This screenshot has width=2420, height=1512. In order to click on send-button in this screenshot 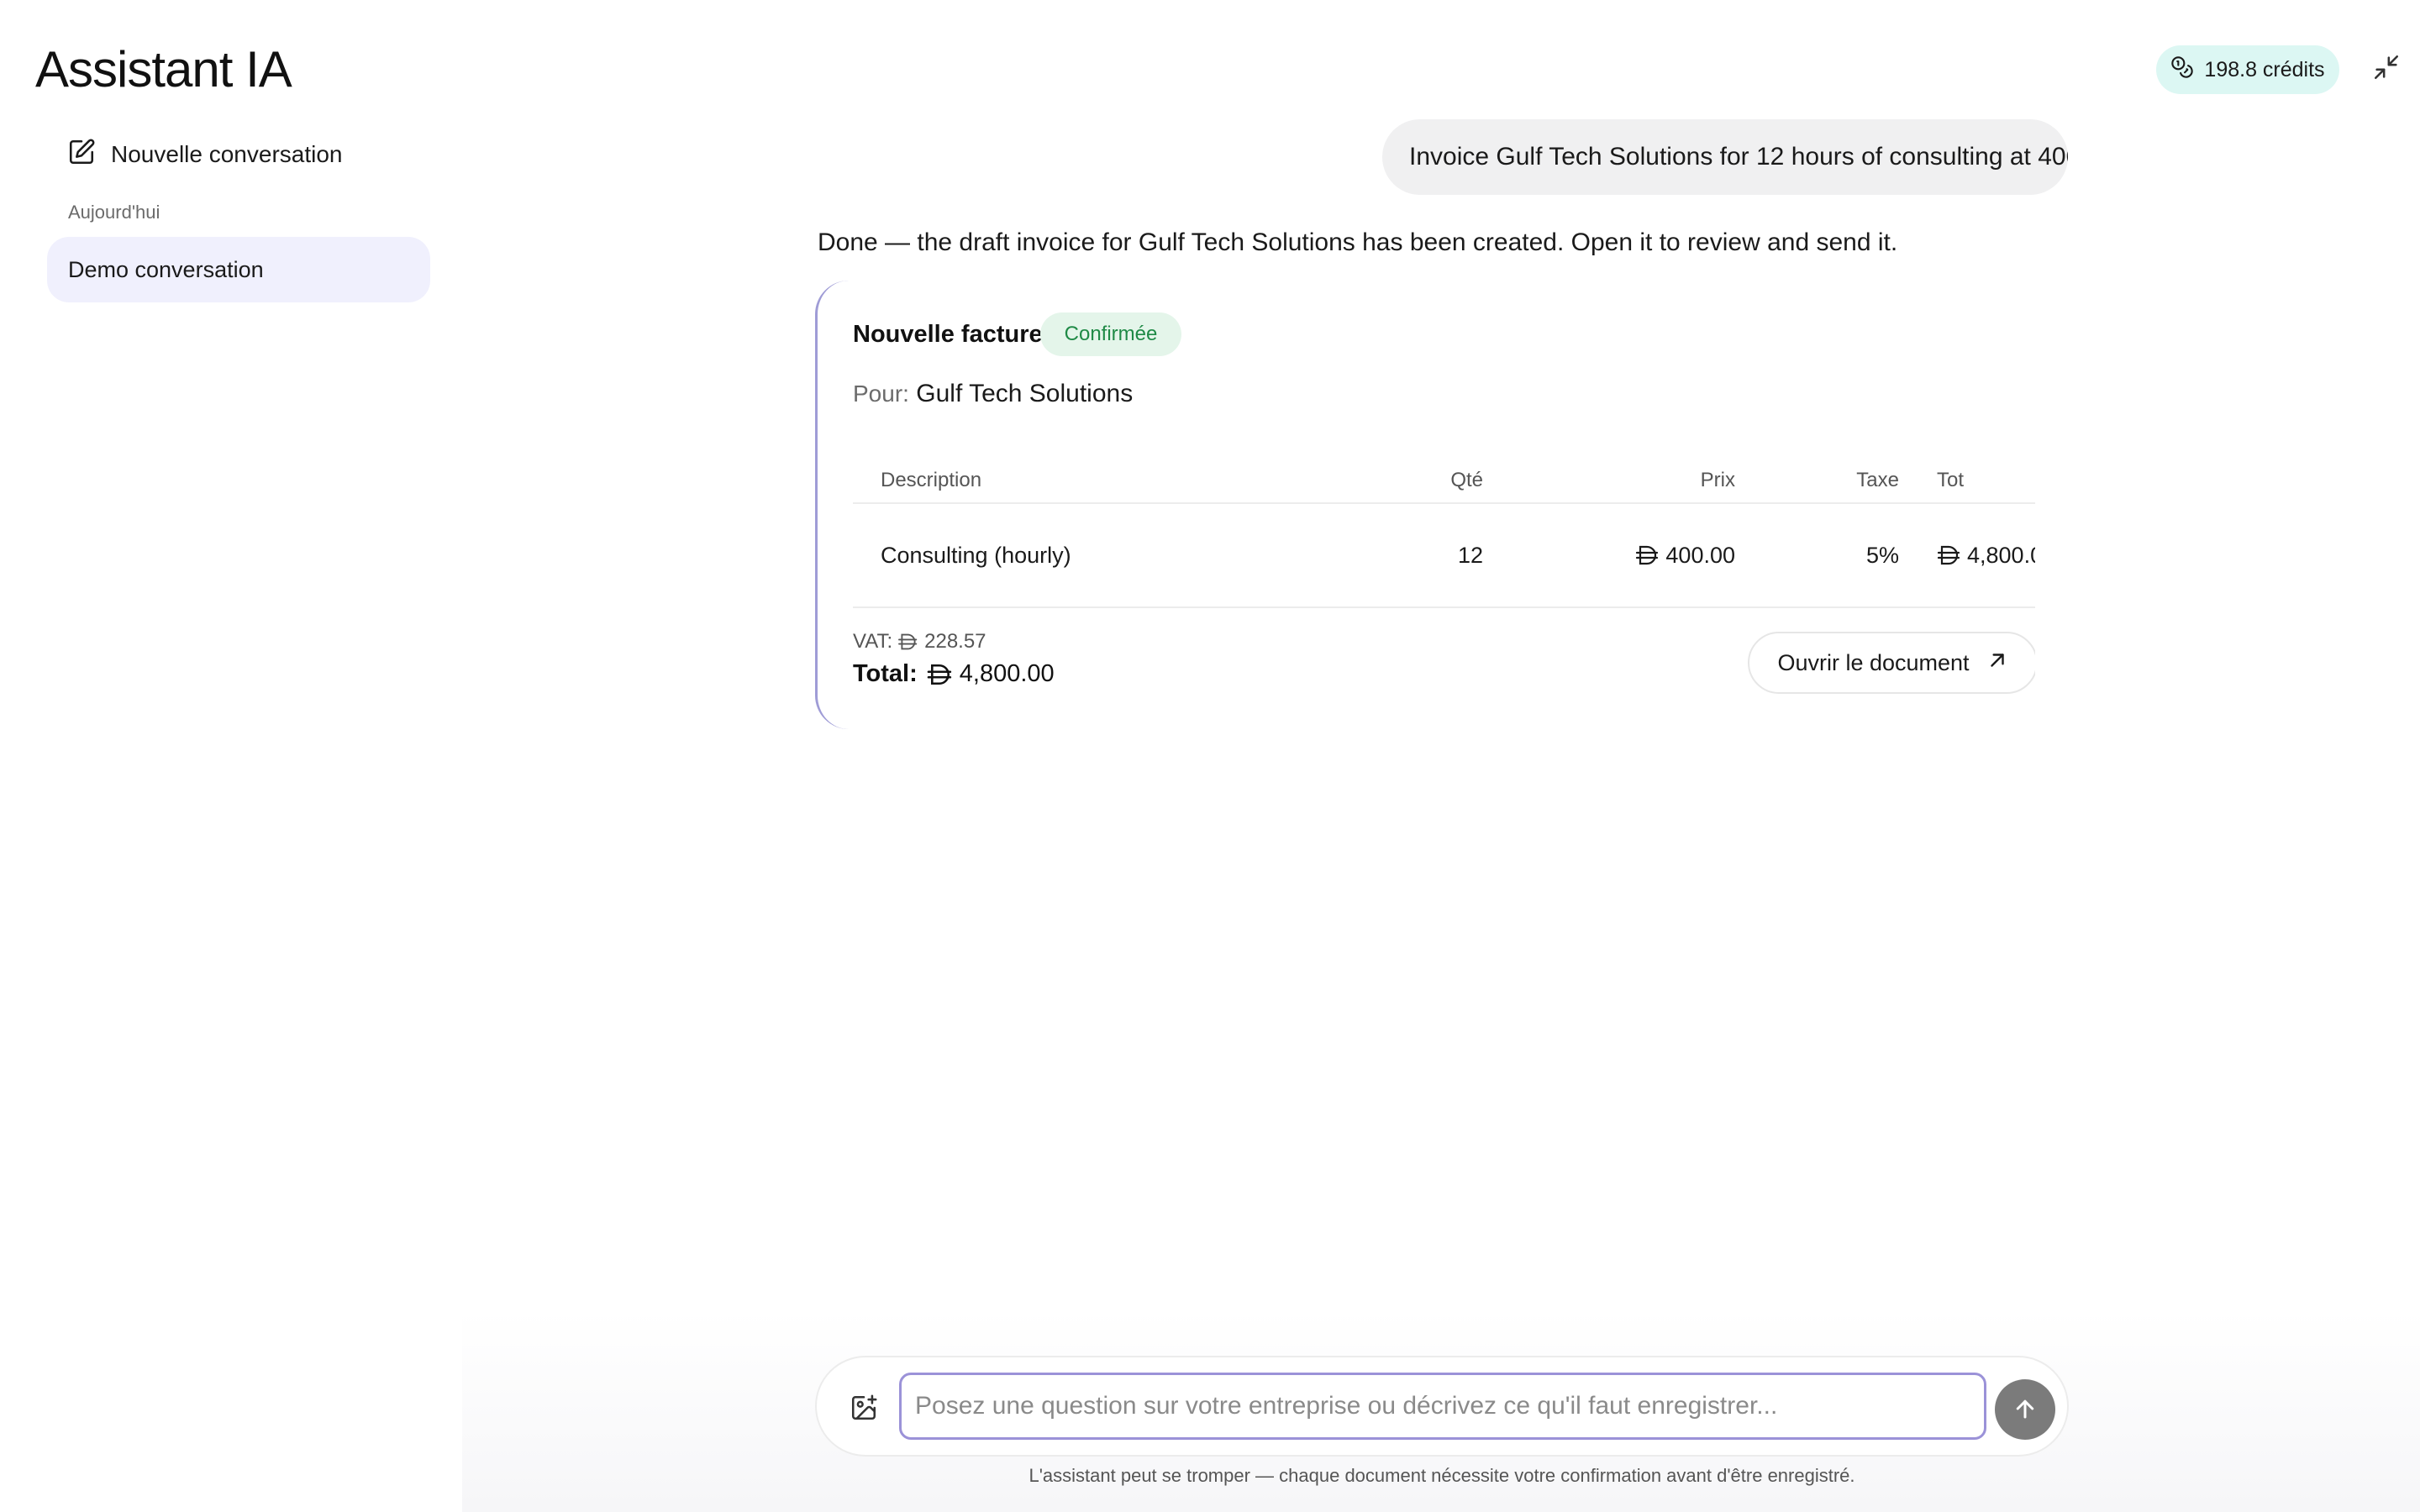, I will do `click(2025, 1409)`.